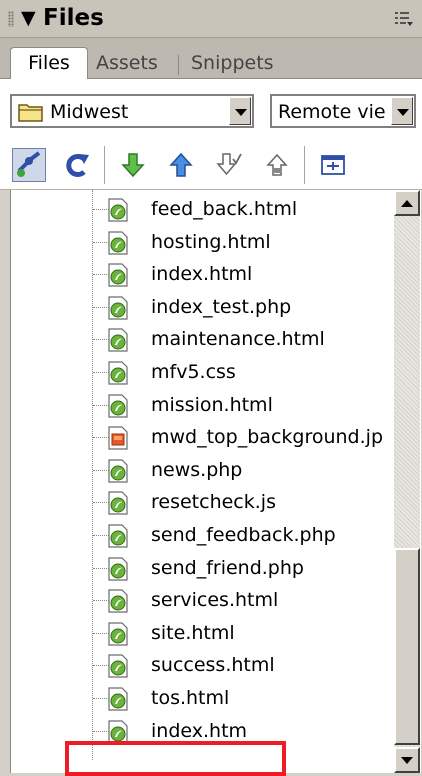  I want to click on file-name: mfv5.css, so click(193, 372).